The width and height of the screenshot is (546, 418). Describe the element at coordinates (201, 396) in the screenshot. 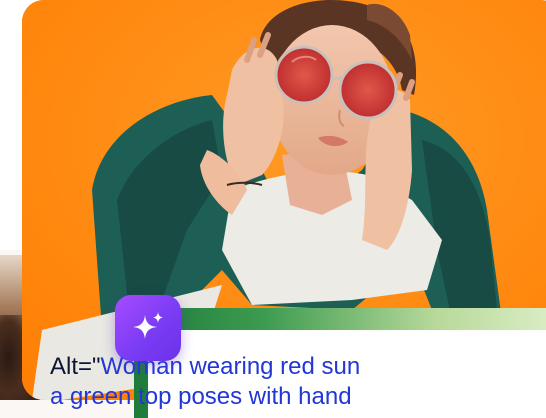

I see `alt-text-value-line-2: a green top poses with hand` at that location.